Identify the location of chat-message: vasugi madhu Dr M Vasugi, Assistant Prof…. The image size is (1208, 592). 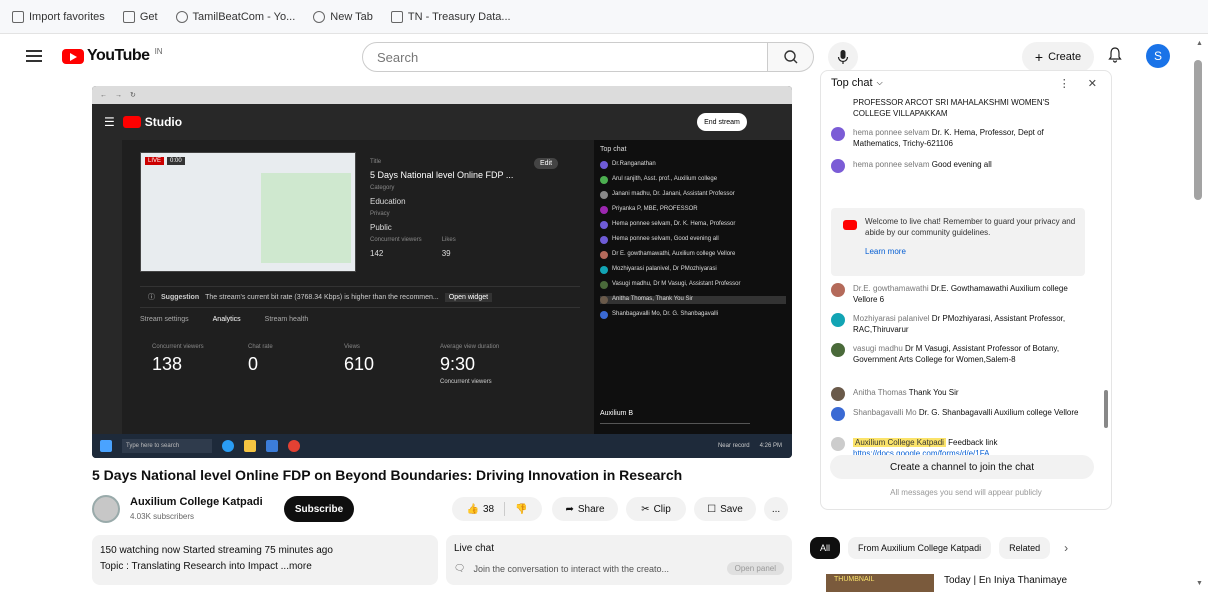
(960, 354).